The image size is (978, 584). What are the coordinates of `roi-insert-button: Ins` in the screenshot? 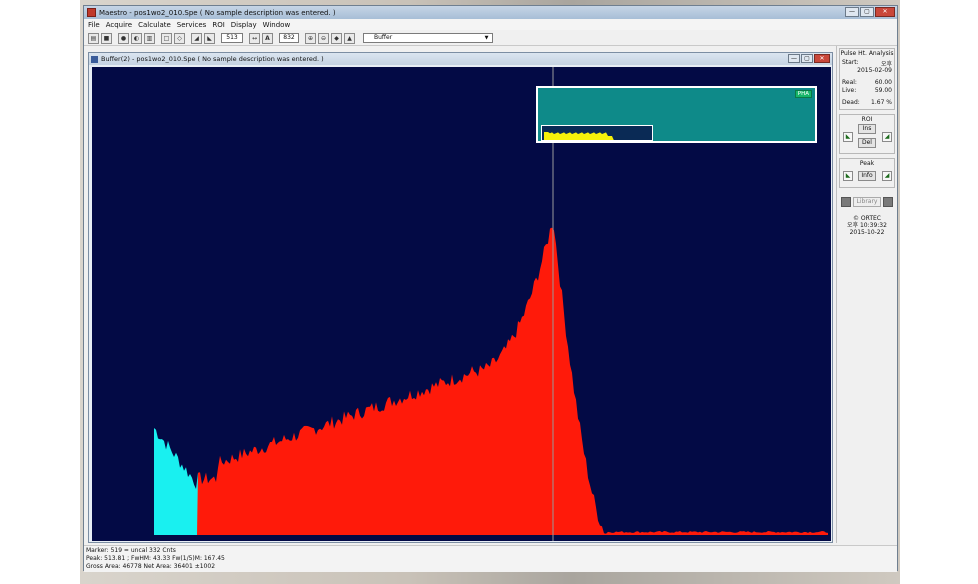 It's located at (867, 129).